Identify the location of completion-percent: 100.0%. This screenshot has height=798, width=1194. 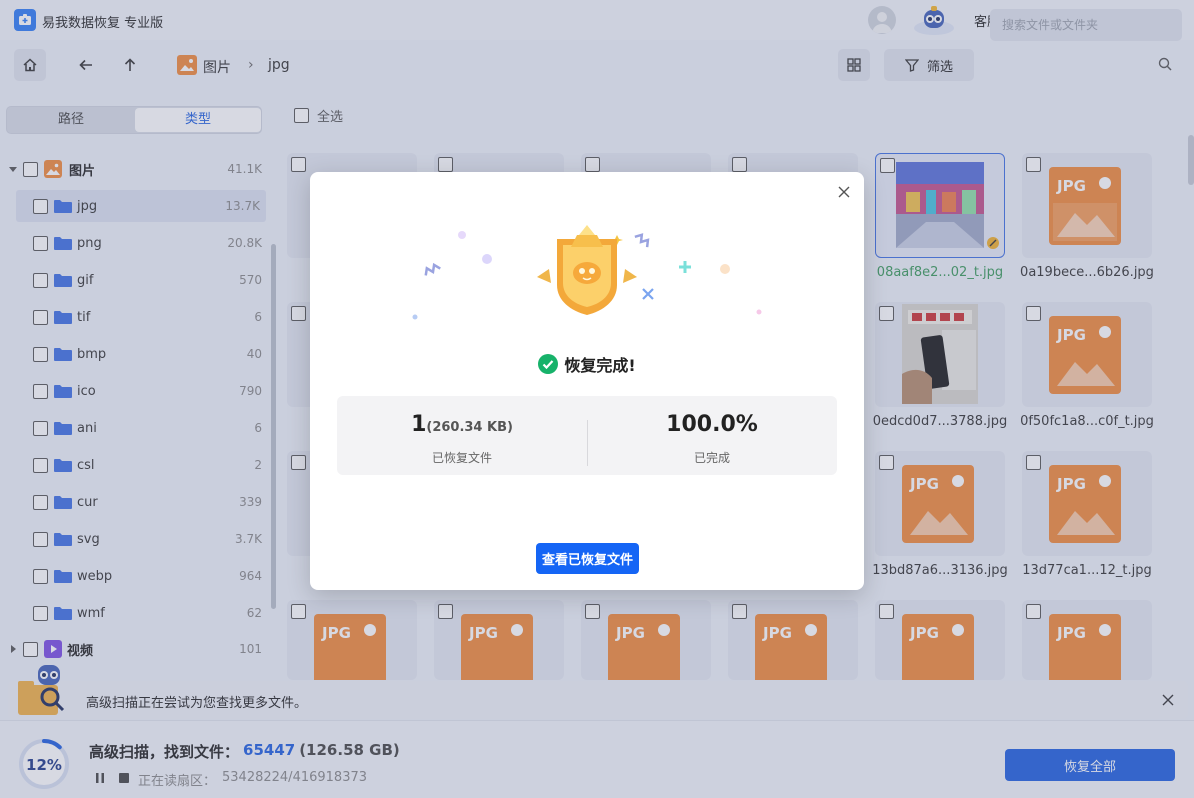
(712, 424).